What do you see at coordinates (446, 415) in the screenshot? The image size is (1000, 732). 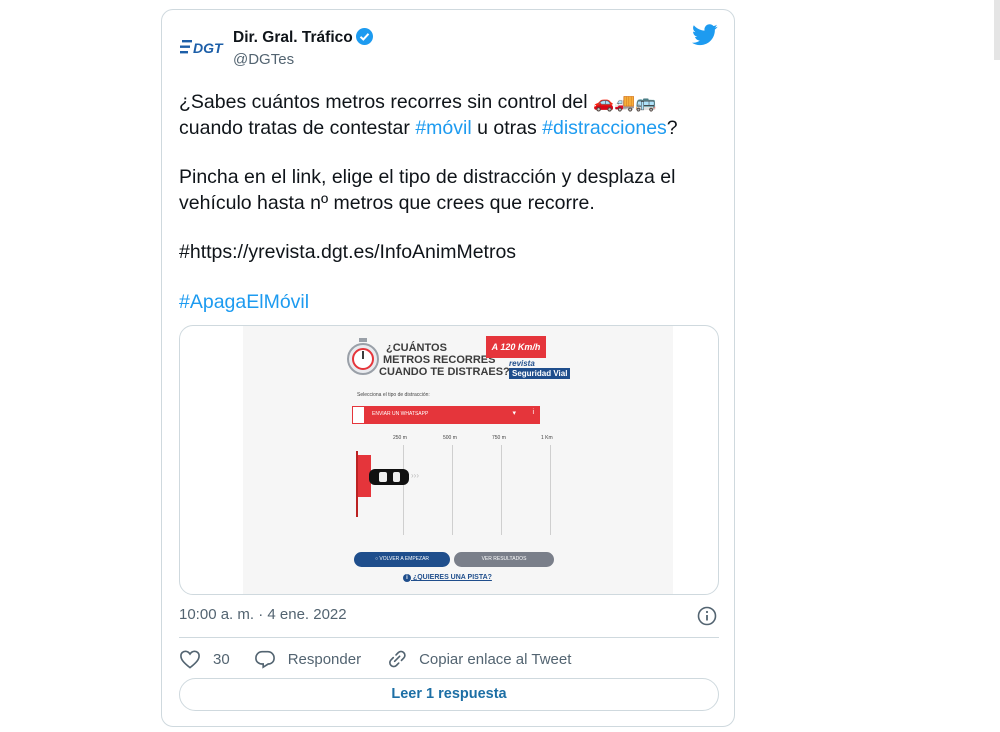 I see `distraction-select: ENVIAR UN WHATSAPP ▾ i` at bounding box center [446, 415].